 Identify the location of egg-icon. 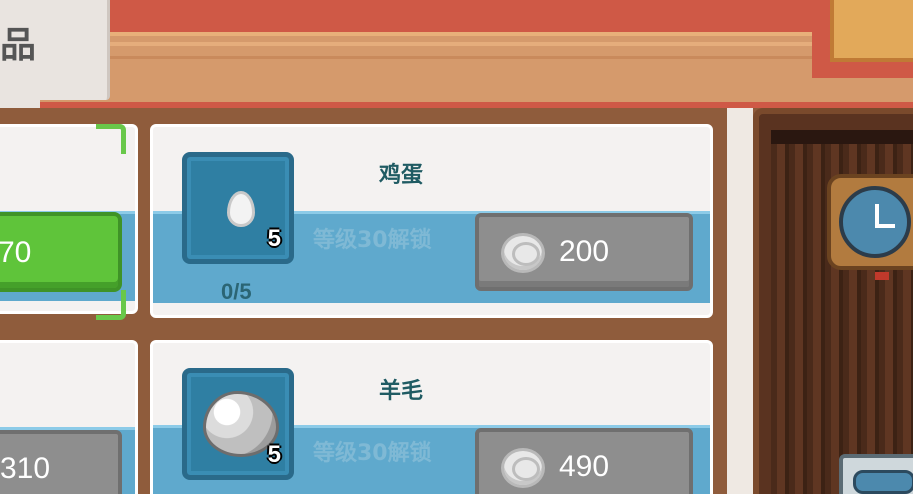
(241, 209).